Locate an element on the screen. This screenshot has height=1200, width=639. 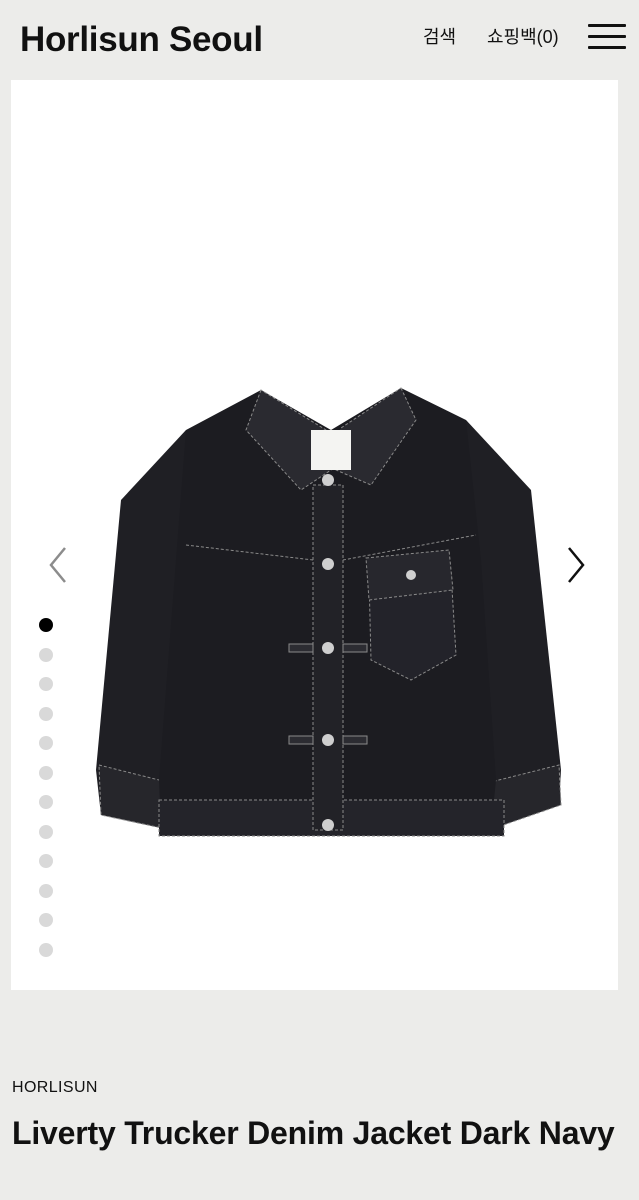
chevron-right-icon-graphic is located at coordinates (576, 565).